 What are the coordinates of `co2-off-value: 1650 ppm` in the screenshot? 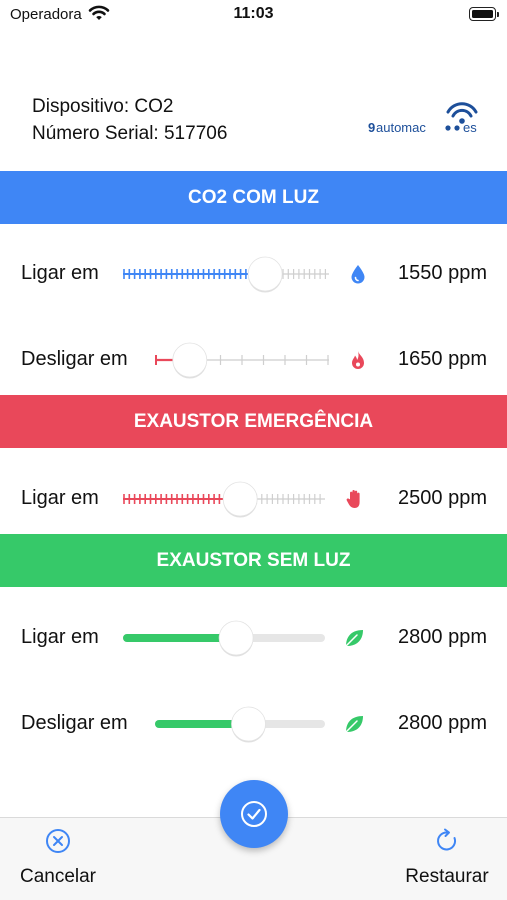 It's located at (442, 359).